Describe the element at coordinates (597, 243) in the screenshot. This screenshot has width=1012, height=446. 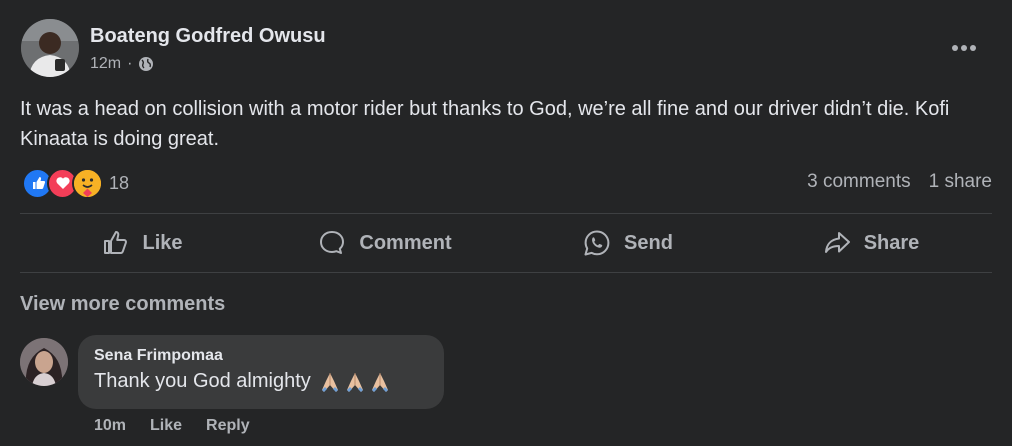
I see `whatsapp-icon` at that location.